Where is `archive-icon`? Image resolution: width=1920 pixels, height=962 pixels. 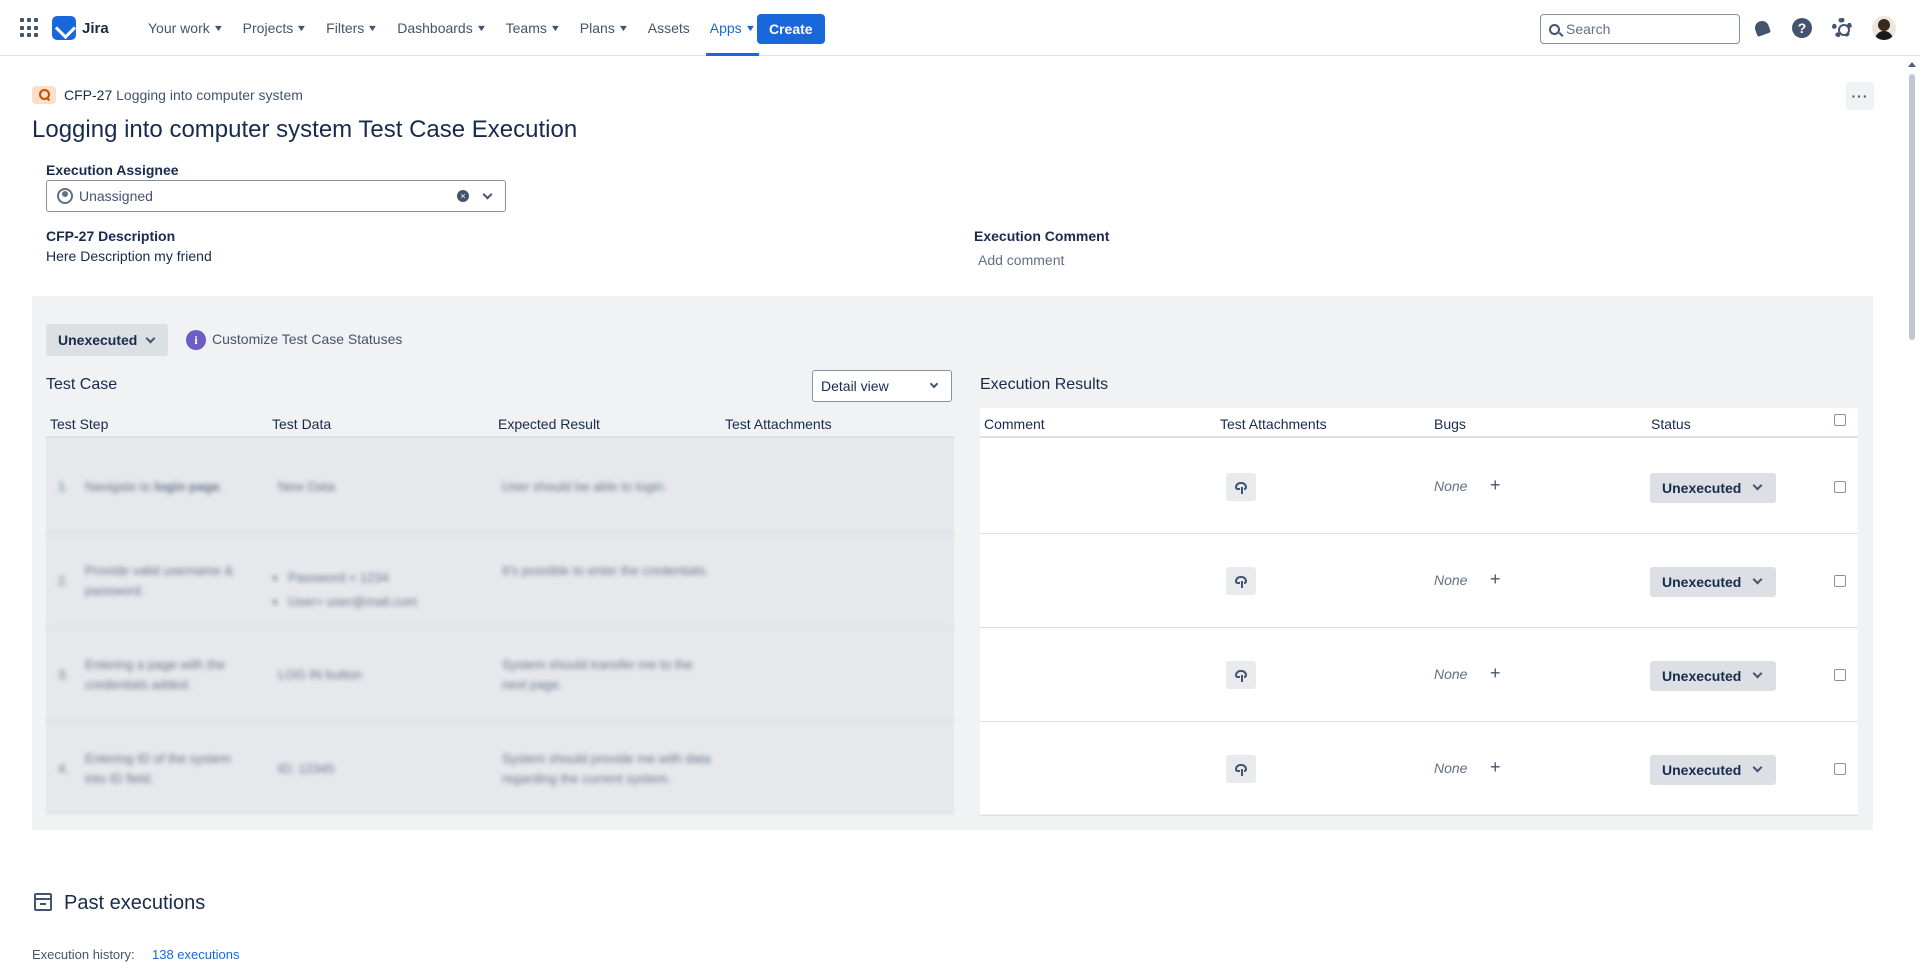 archive-icon is located at coordinates (43, 902).